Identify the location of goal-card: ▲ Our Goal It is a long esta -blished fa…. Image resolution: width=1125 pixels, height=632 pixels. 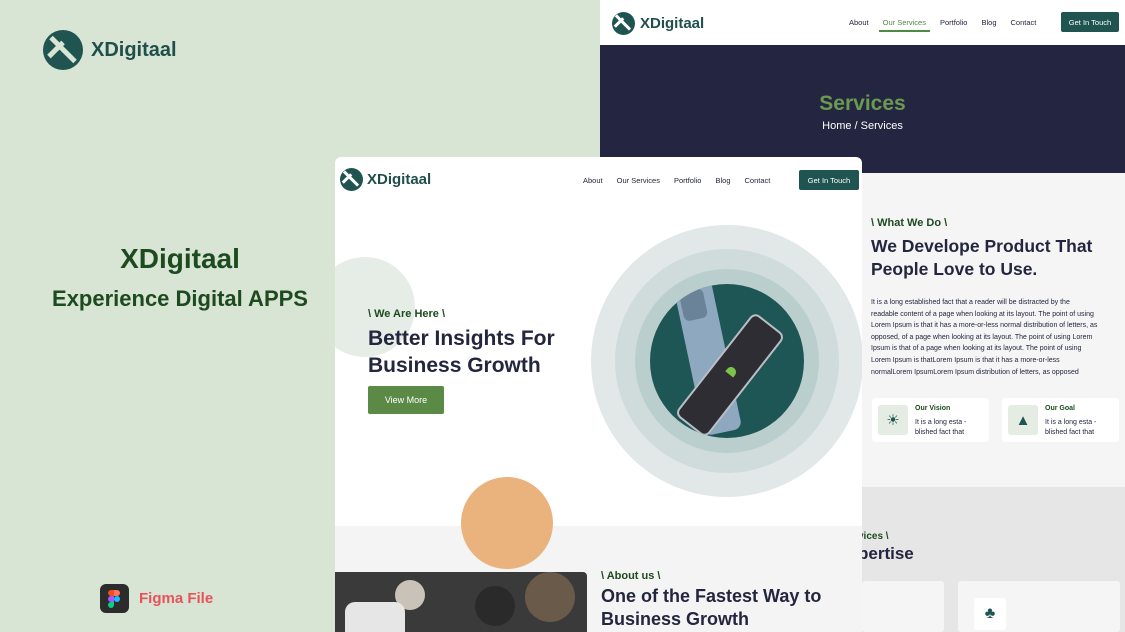
(1060, 420).